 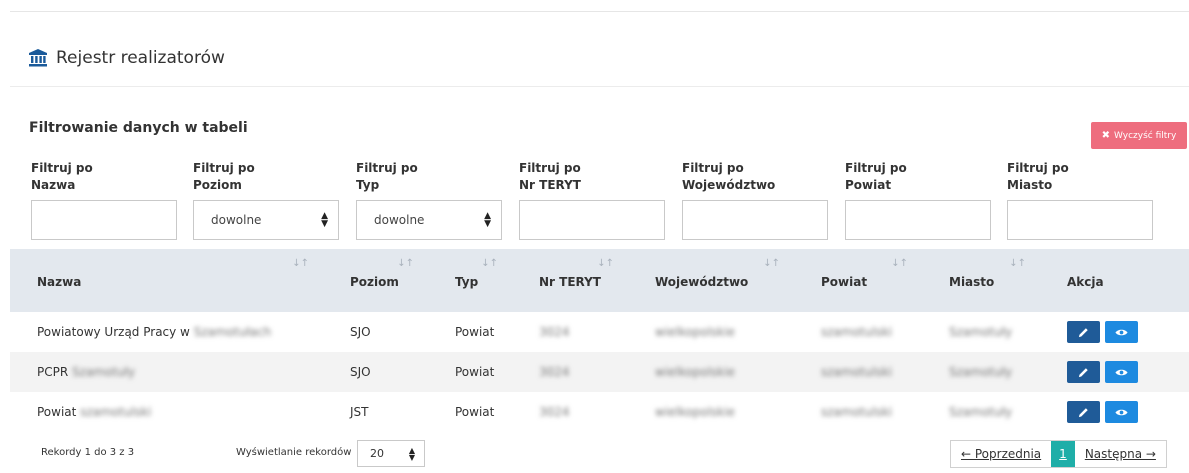 I want to click on filter-nazwa-input, so click(x=104, y=220).